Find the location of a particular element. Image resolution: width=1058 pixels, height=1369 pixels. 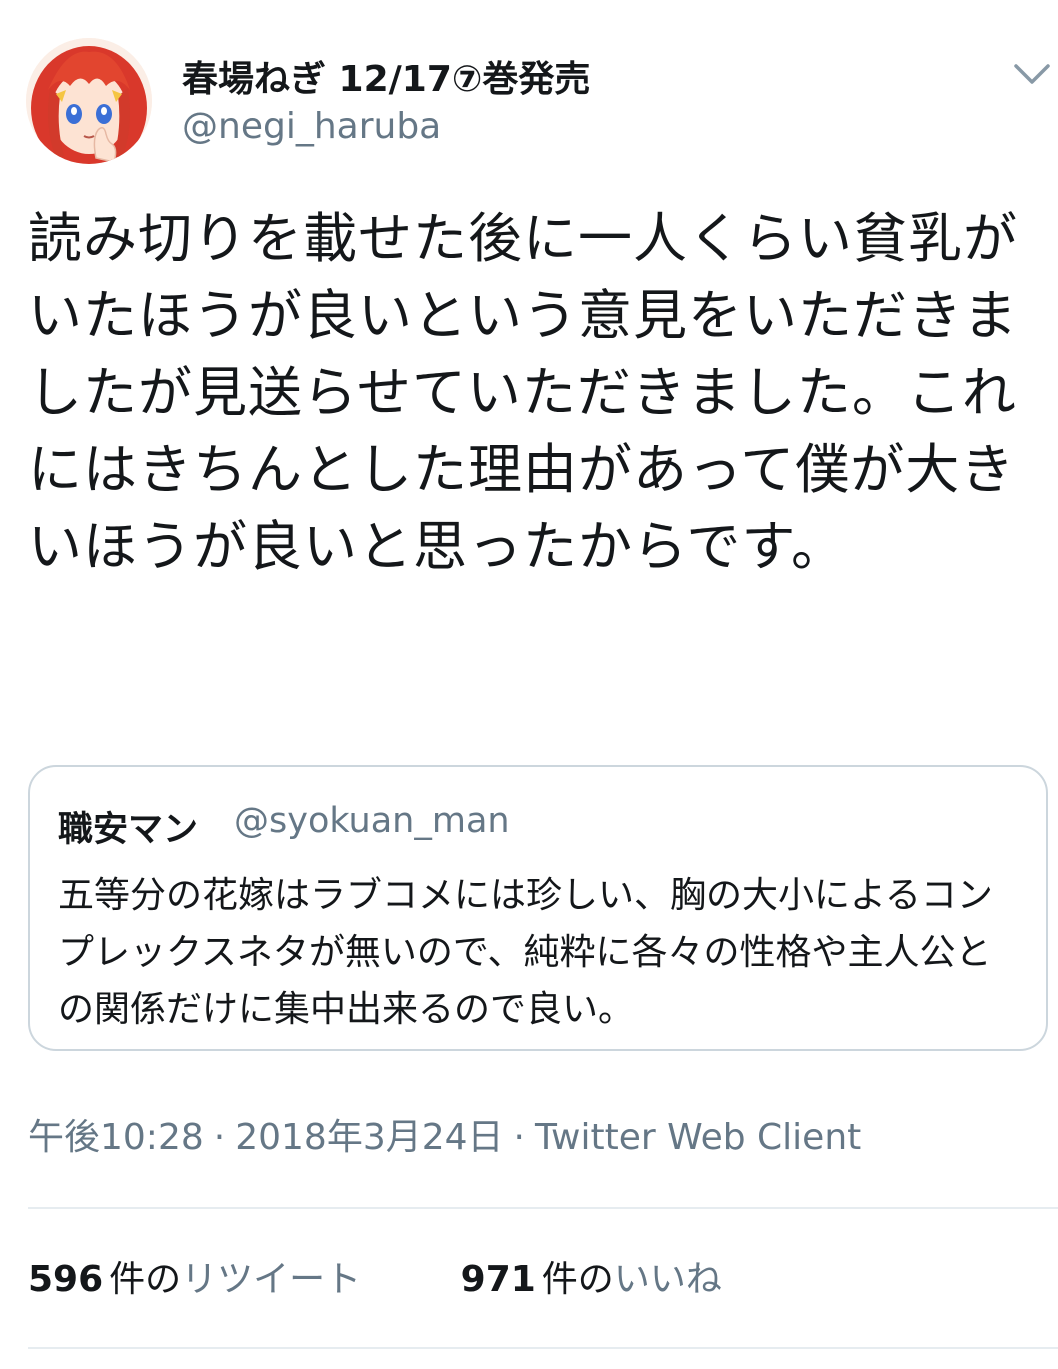

quoted-author-handle: @syokuan_man is located at coordinates (372, 821).